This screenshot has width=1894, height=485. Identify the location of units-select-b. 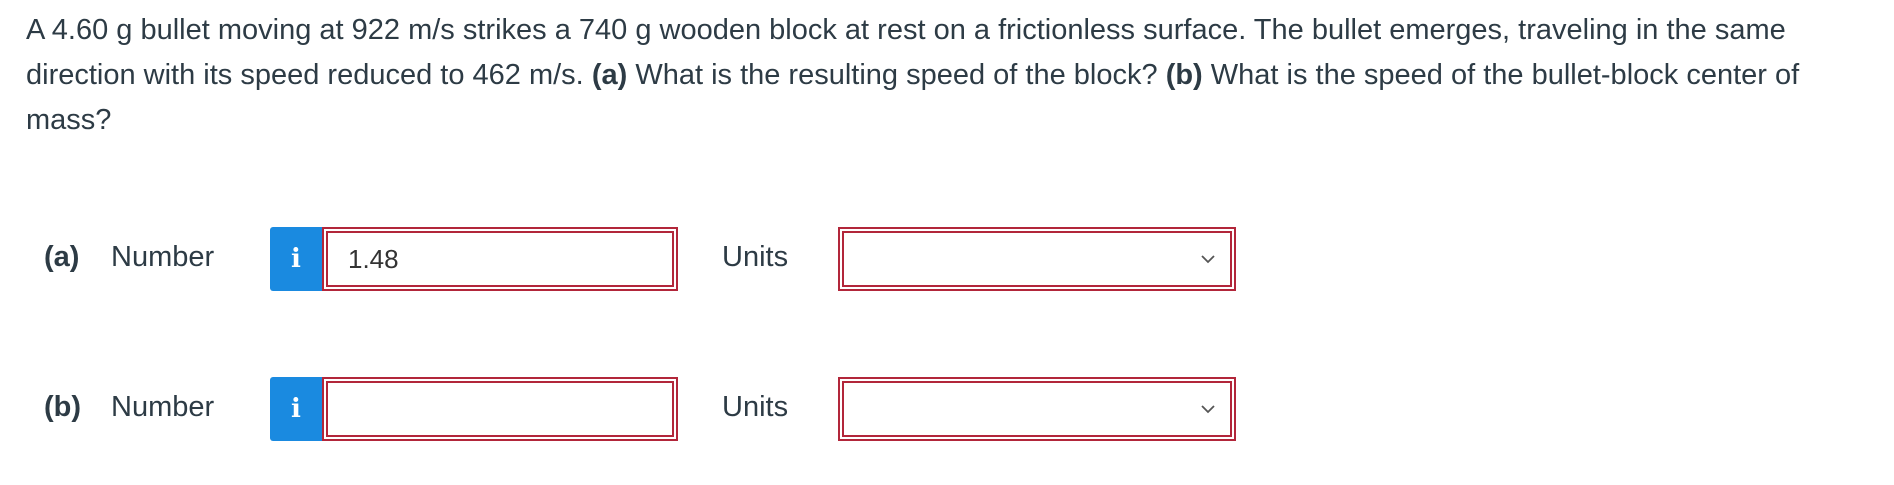
(1037, 409).